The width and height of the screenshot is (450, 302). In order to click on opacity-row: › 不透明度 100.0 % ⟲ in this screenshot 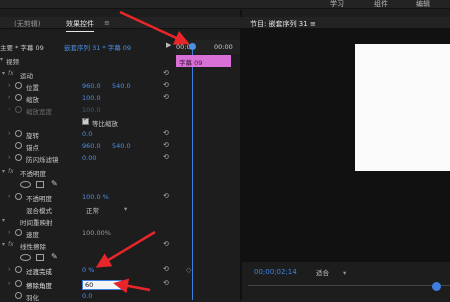, I will do `click(88, 197)`.